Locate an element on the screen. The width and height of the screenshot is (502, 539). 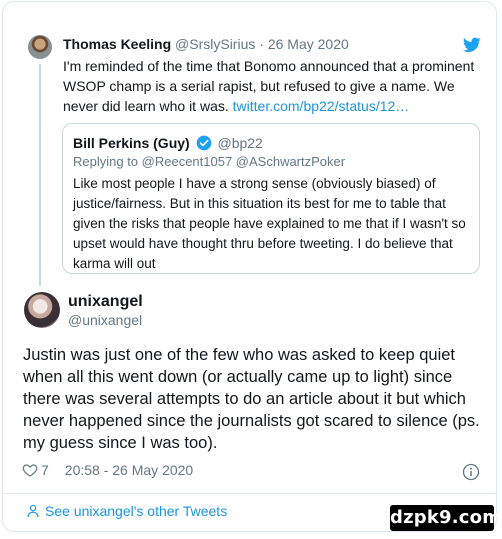
tweet-actions-row: 7 20:58 - 26 May 2020 is located at coordinates (107, 470).